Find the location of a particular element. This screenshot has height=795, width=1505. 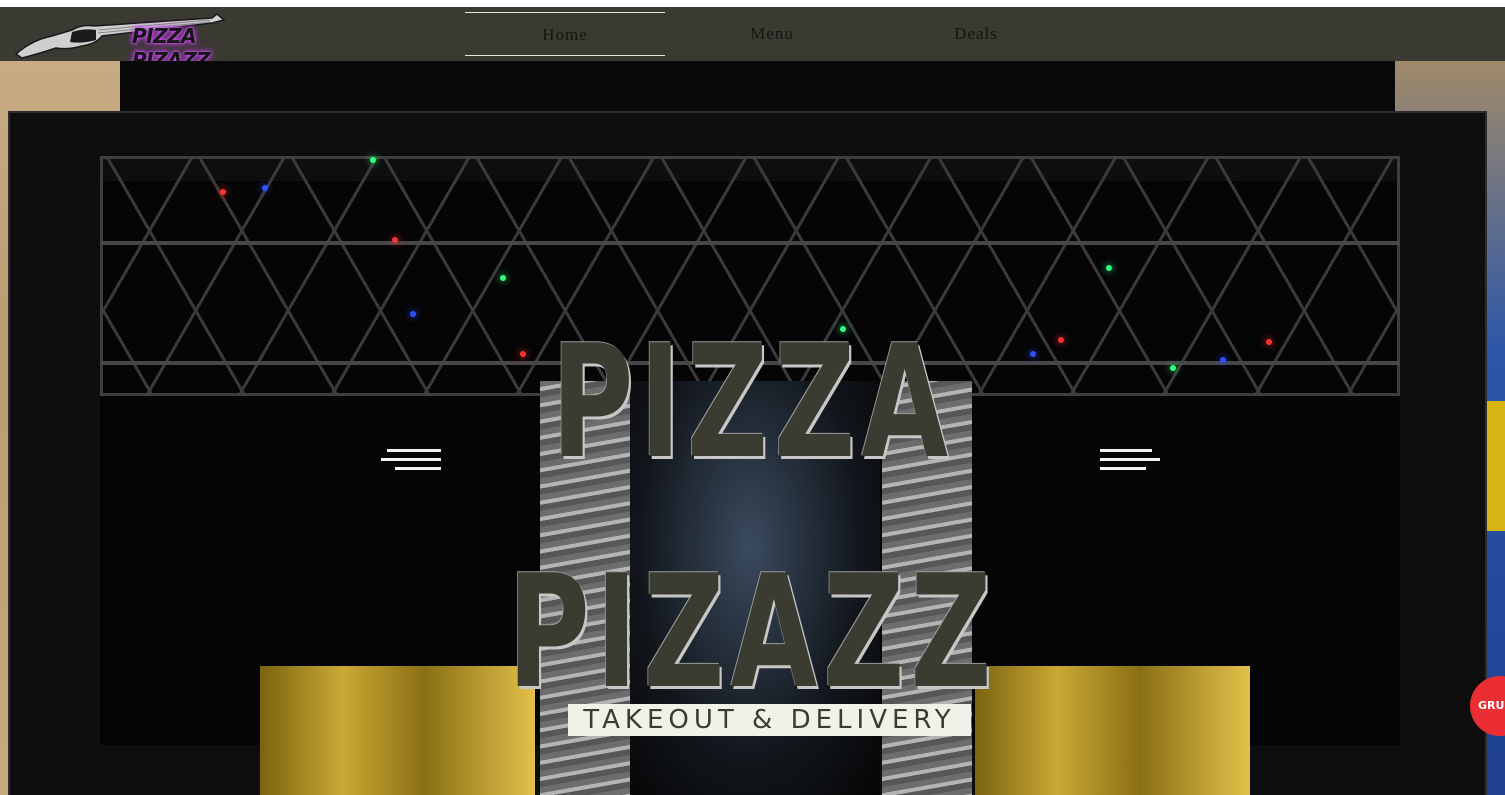

site-header: PIZZA PIZAZZ Home Menu Deals is located at coordinates (752, 39).